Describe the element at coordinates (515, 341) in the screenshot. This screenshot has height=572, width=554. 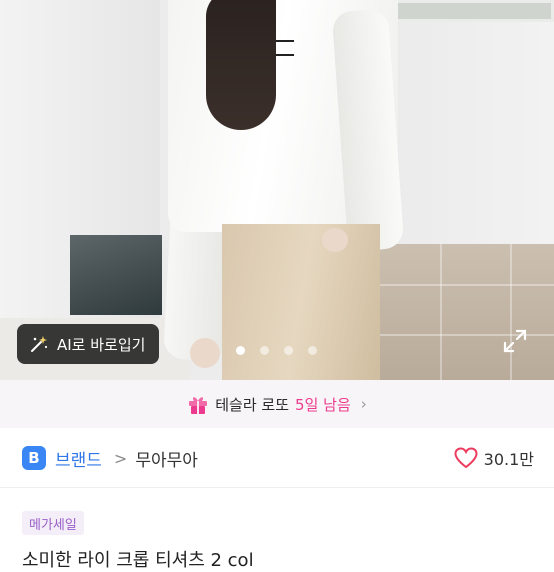
I see `expand-icon` at that location.